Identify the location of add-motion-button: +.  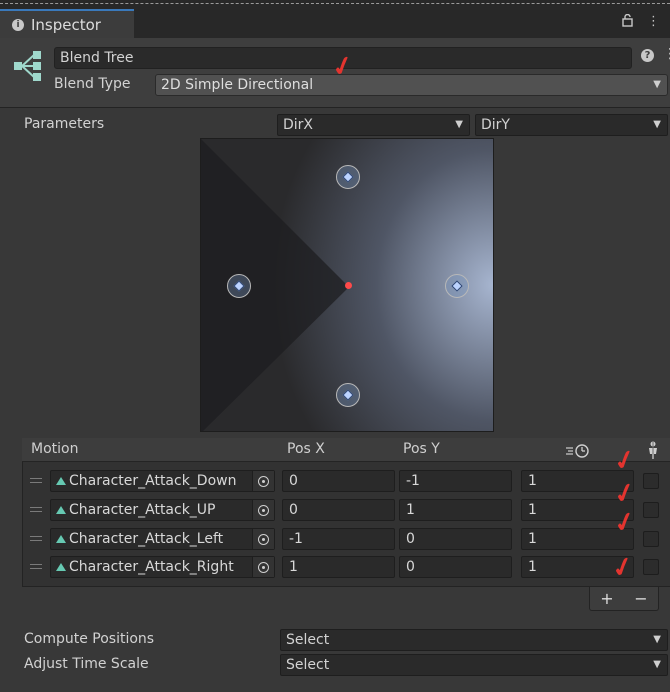
(606, 598).